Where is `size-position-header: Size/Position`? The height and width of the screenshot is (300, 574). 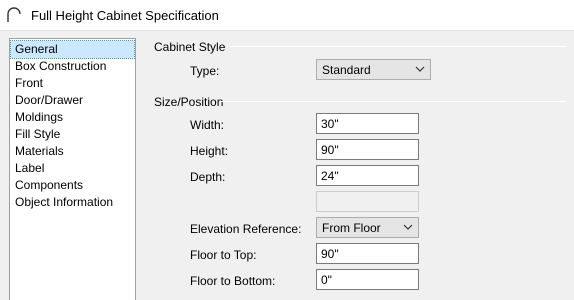
size-position-header: Size/Position is located at coordinates (189, 102).